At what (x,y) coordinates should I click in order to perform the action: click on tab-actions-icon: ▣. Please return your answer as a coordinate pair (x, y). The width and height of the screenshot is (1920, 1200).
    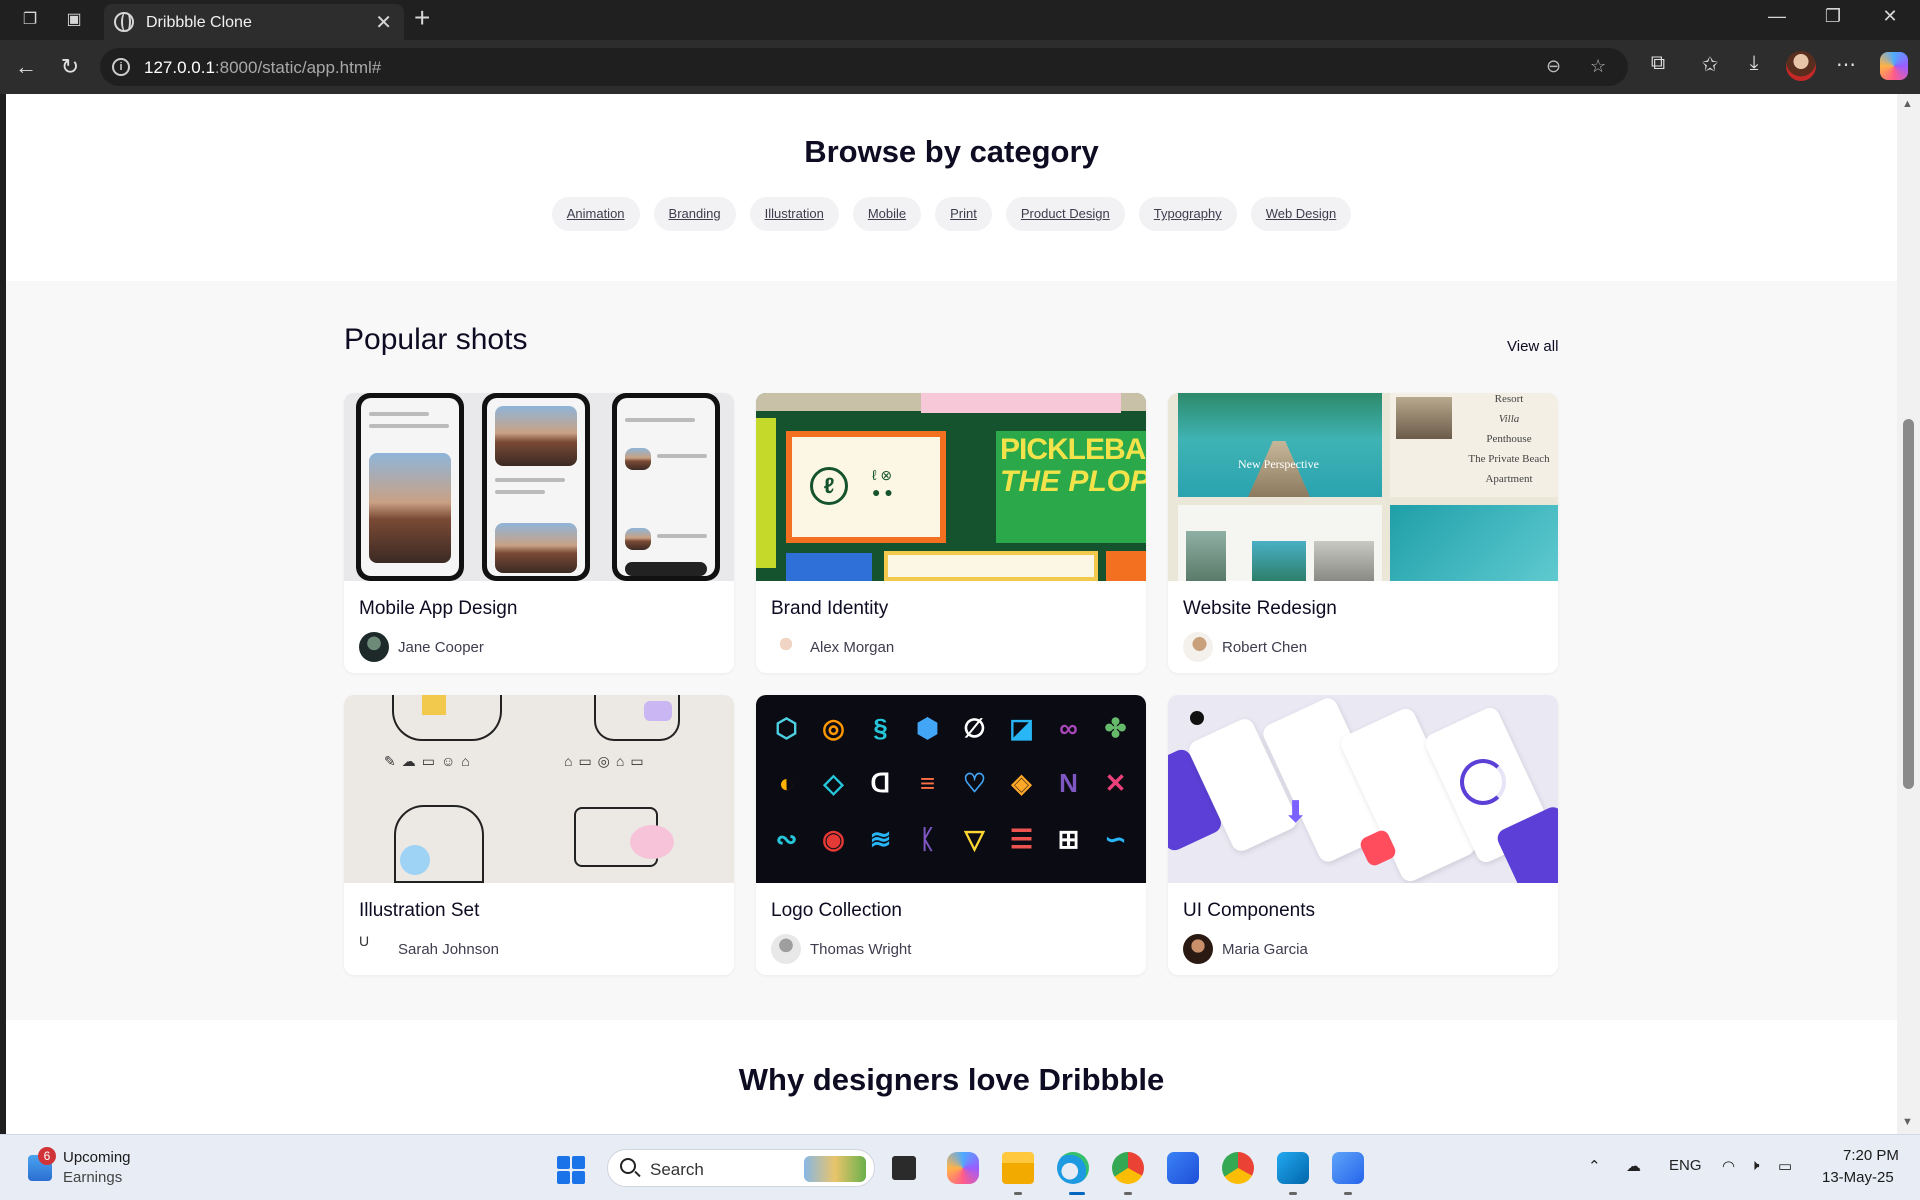
    Looking at the image, I should click on (74, 20).